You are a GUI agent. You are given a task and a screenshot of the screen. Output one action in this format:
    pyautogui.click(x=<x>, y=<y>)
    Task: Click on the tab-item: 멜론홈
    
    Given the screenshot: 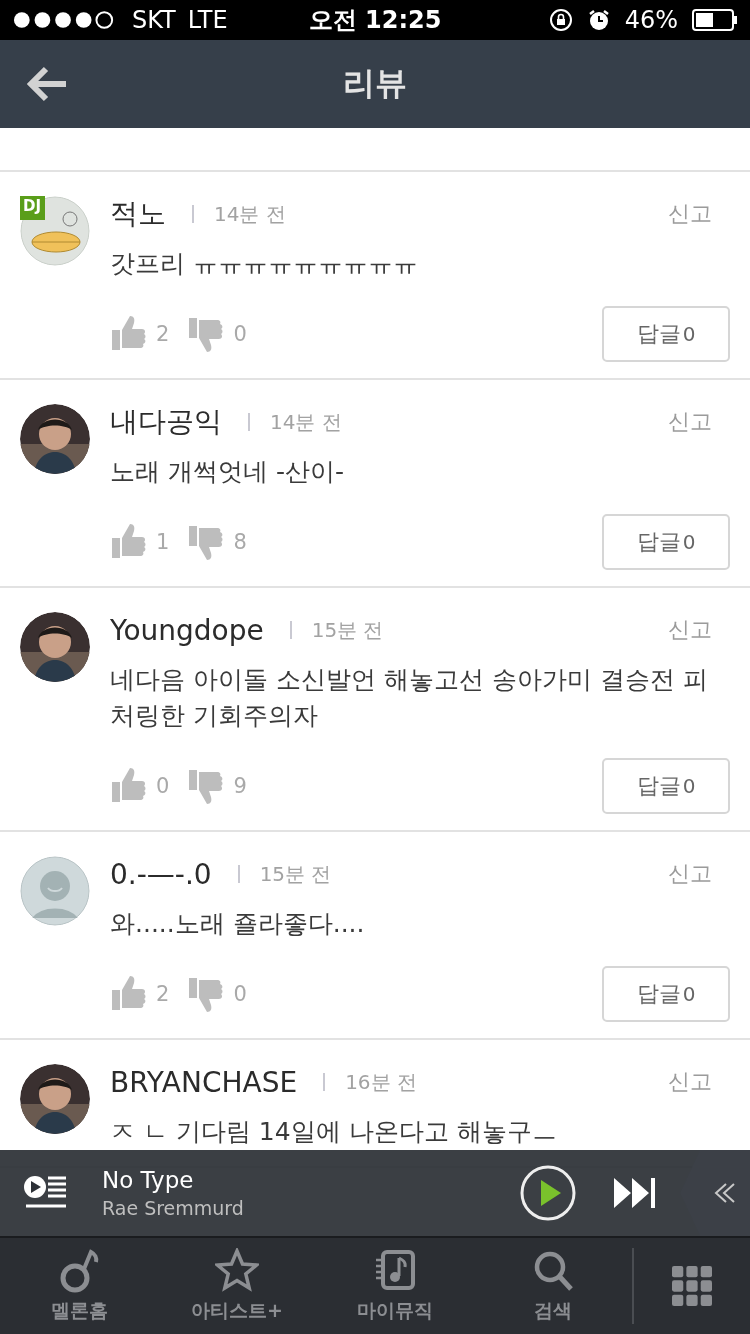 What is the action you would take?
    pyautogui.click(x=79, y=1286)
    